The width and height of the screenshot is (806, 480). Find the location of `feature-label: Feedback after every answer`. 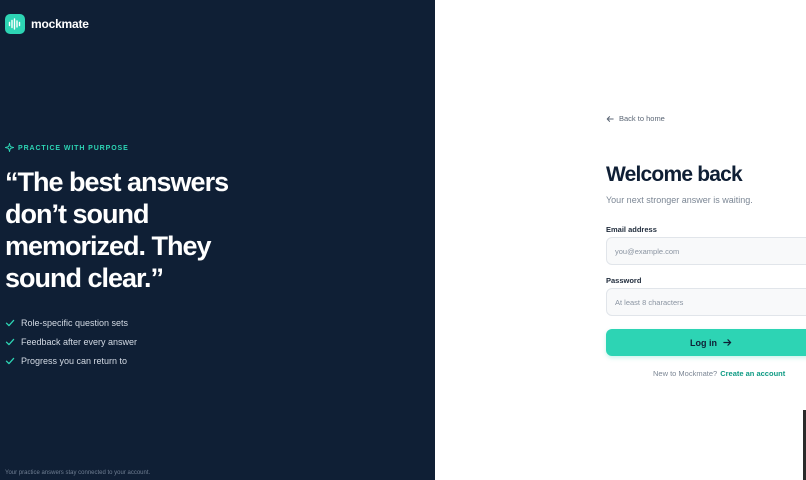

feature-label: Feedback after every answer is located at coordinates (79, 341).